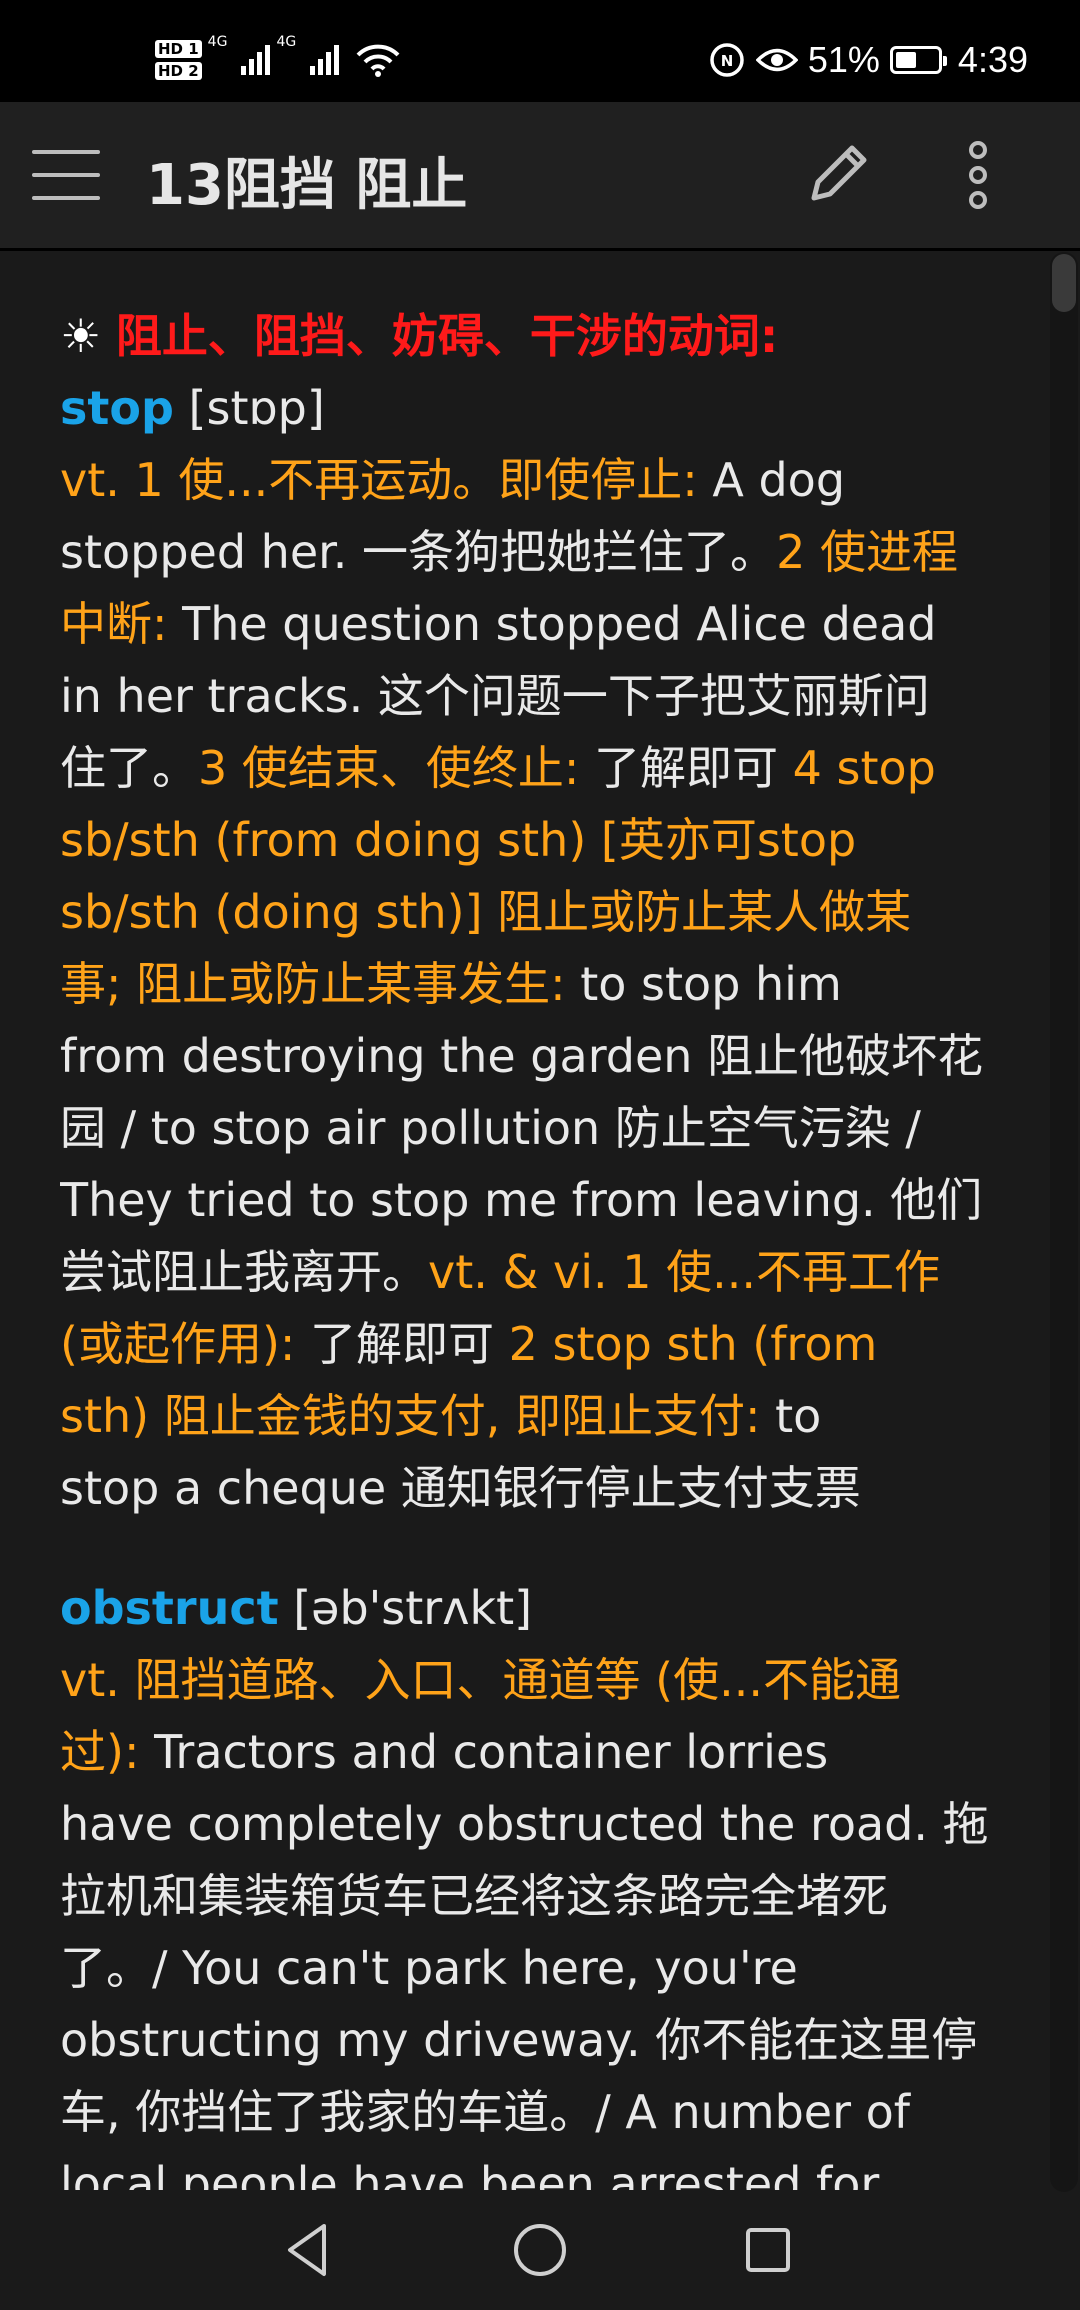 This screenshot has height=2310, width=1080. I want to click on text-line: (或起作用): 了解即可 2 stop sth (from, so click(530, 1344).